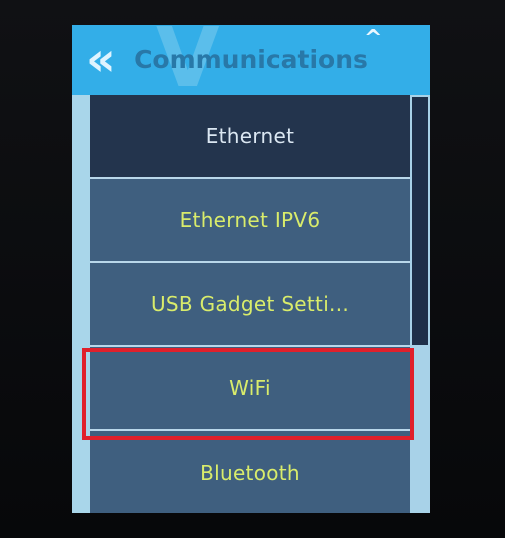  I want to click on selection-highlight, so click(248, 394).